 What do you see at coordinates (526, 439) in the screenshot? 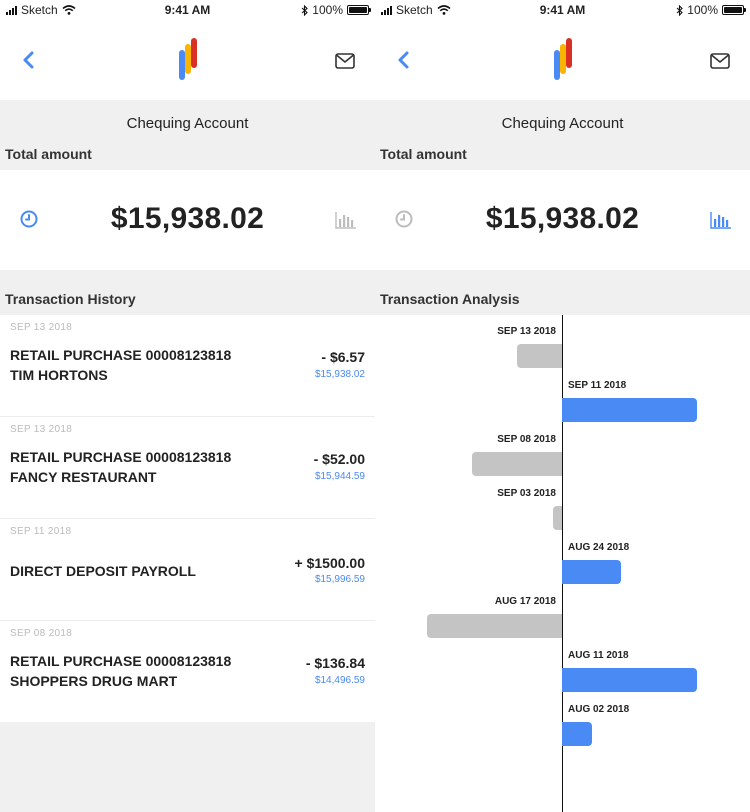
I see `bar-date-label: SEP 08 2018` at bounding box center [526, 439].